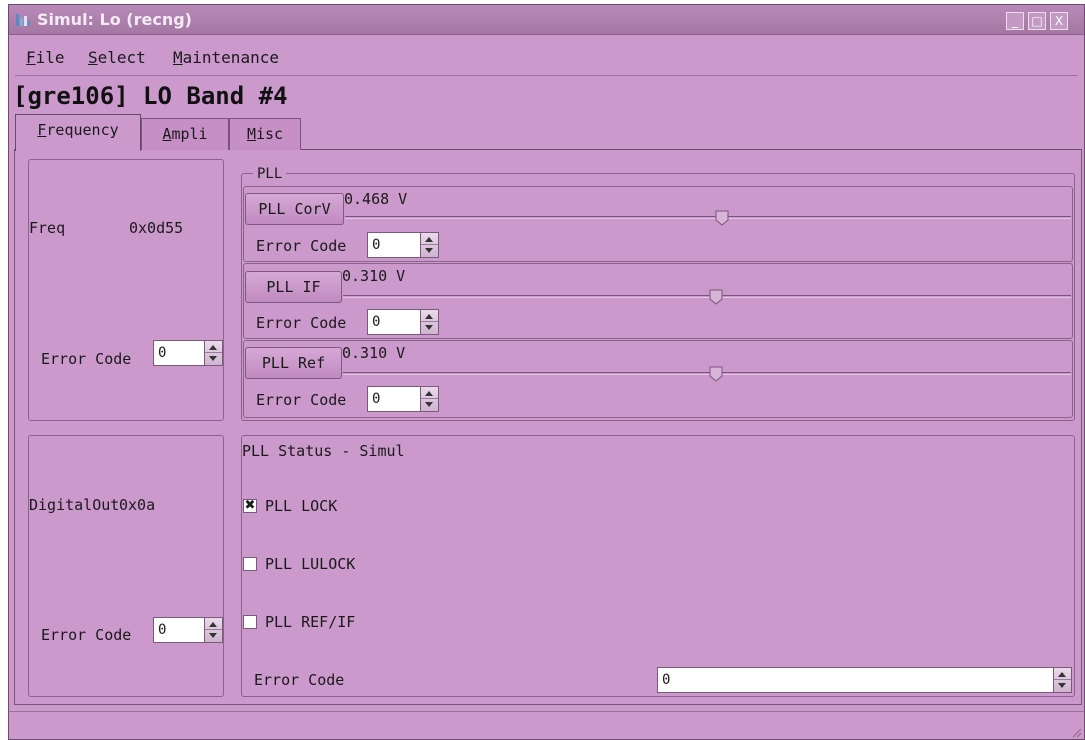 This screenshot has height=740, width=1085. I want to click on pll-if-button: PLL IF, so click(293, 287).